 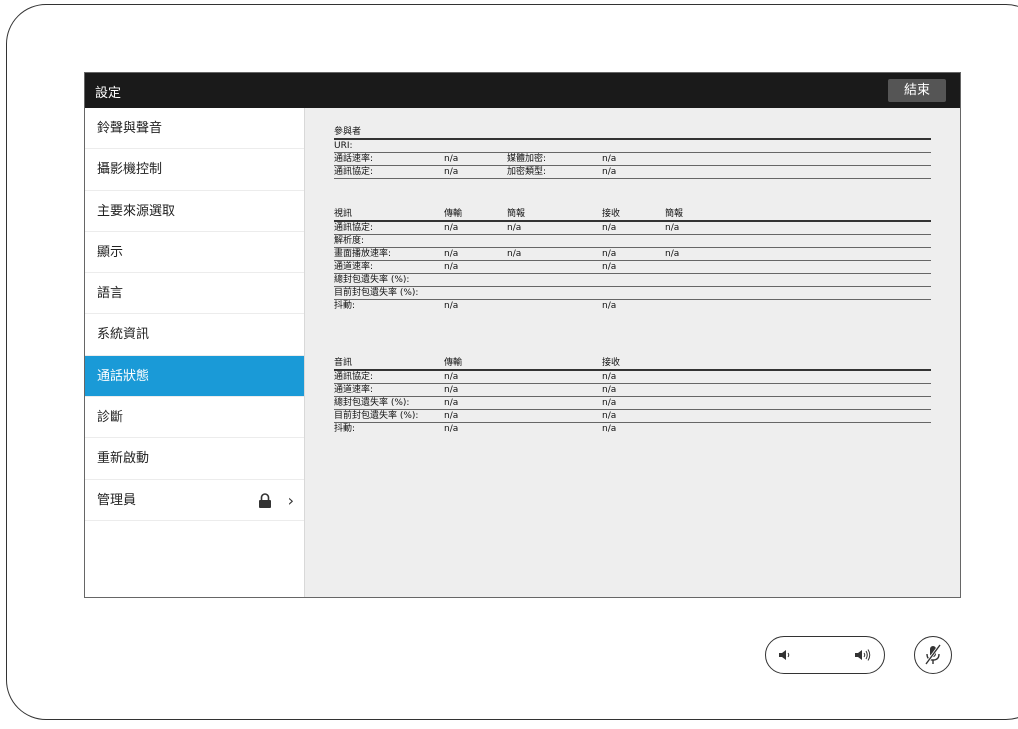 What do you see at coordinates (194, 129) in the screenshot?
I see `sidebar-item-ringtones: 鈴聲與聲音` at bounding box center [194, 129].